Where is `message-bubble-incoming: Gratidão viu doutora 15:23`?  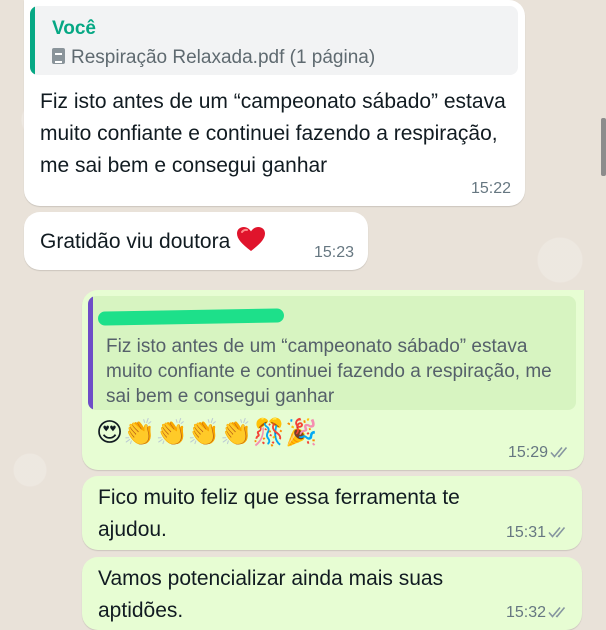
message-bubble-incoming: Gratidão viu doutora 15:23 is located at coordinates (196, 241).